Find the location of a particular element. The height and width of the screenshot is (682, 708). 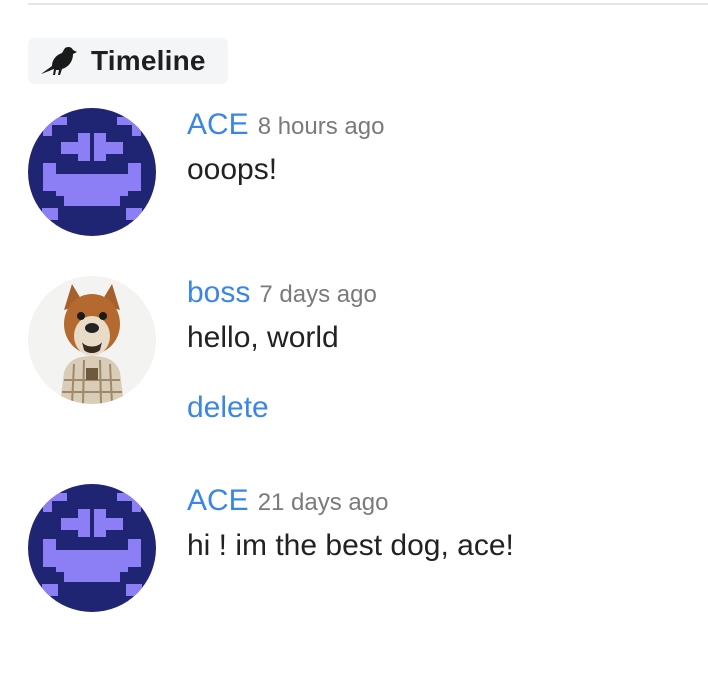

divider is located at coordinates (368, 4).